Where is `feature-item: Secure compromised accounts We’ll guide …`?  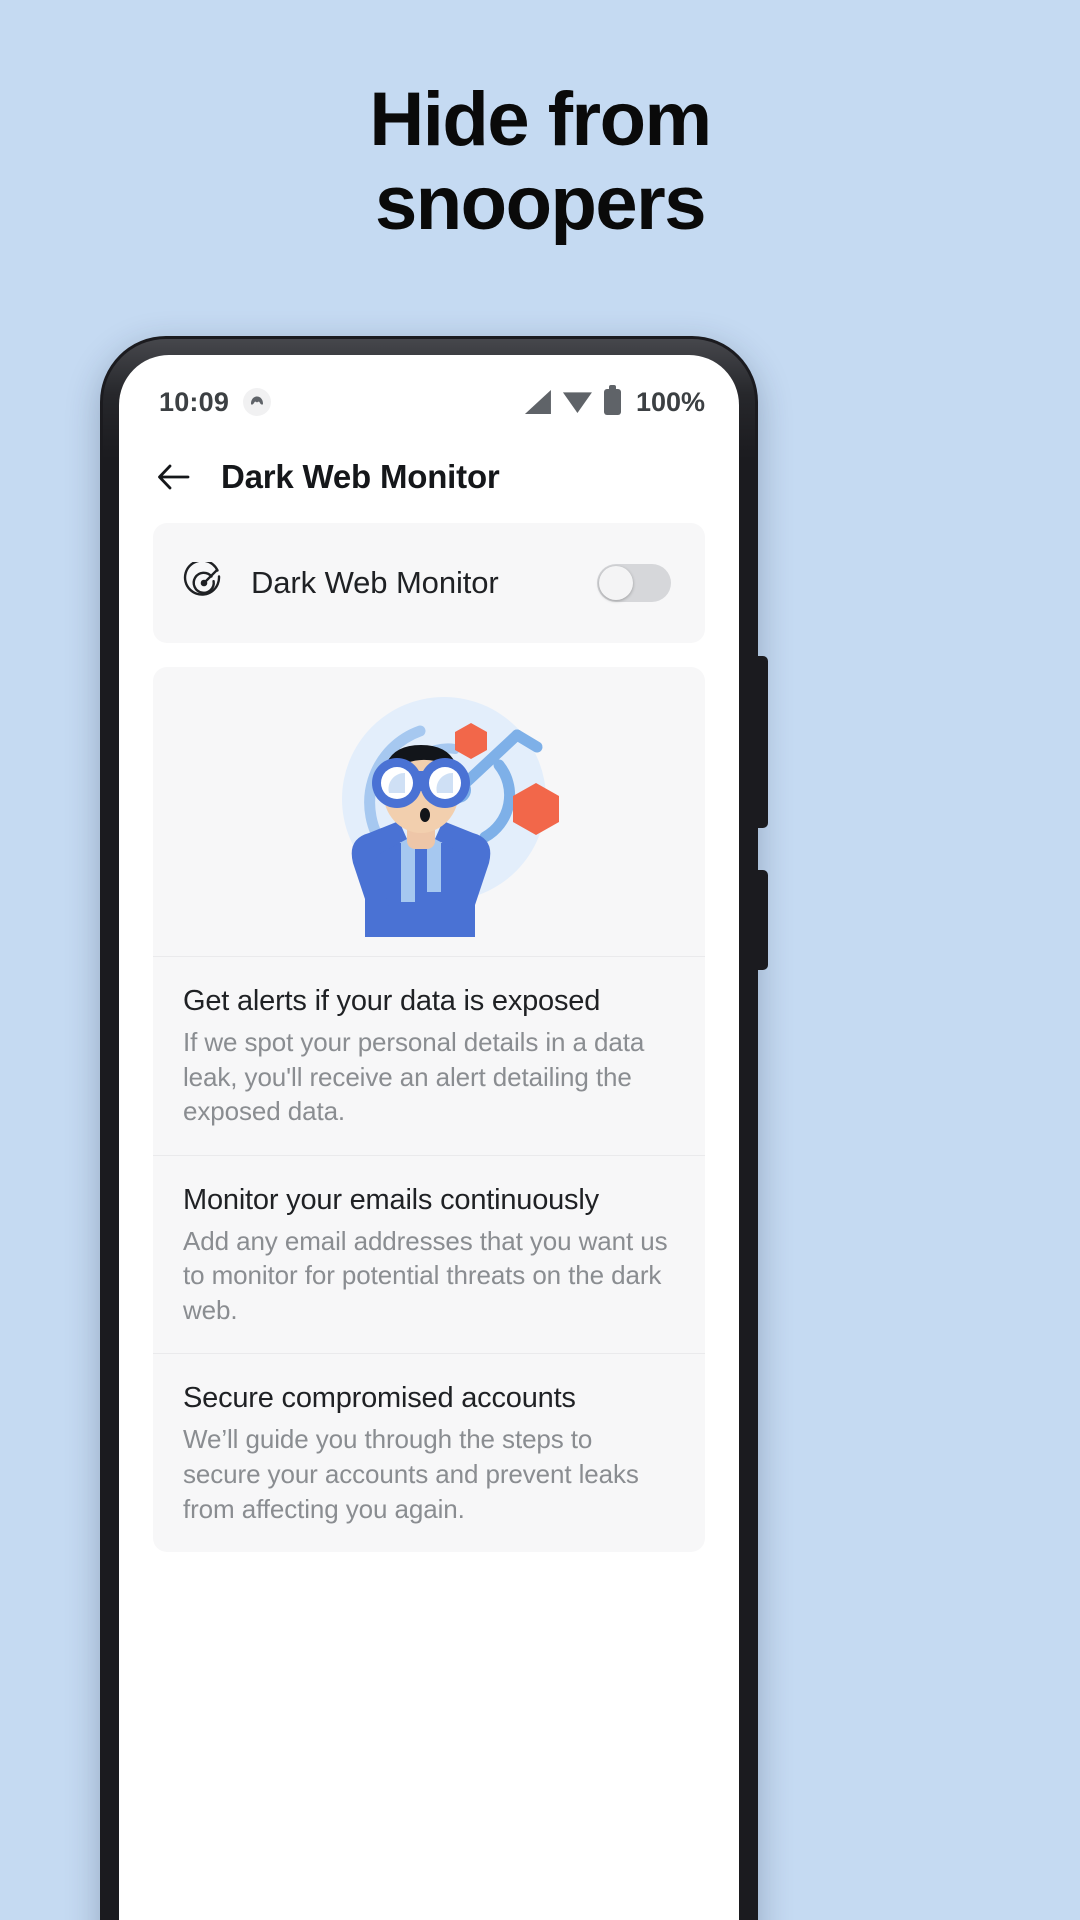 feature-item: Secure compromised accounts We’ll guide … is located at coordinates (429, 1453).